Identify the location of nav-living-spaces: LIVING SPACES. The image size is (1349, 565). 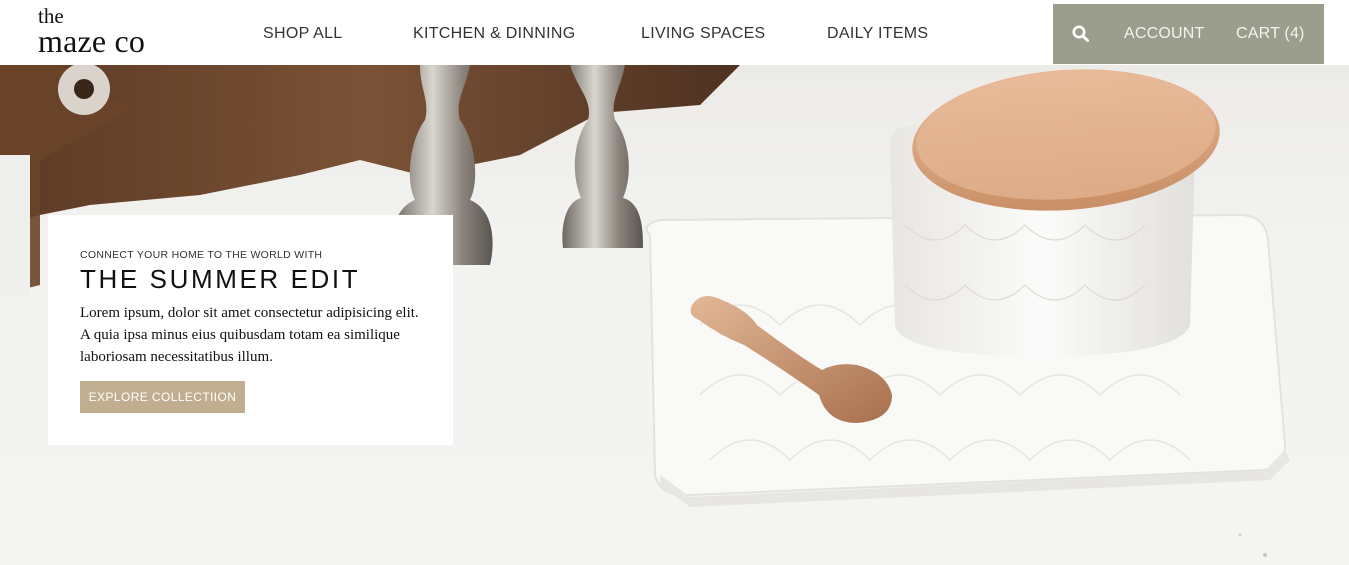
(703, 34).